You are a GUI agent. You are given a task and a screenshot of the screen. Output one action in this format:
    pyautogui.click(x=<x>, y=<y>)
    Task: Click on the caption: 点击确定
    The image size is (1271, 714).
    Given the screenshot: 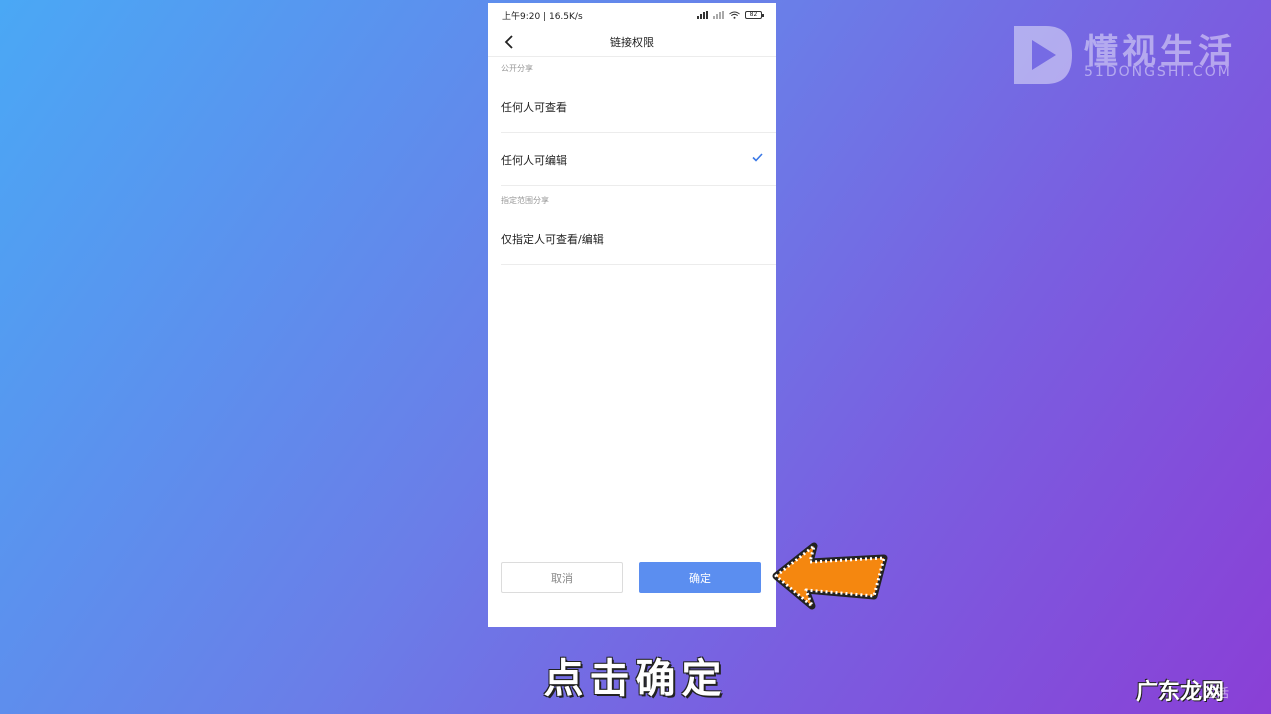 What is the action you would take?
    pyautogui.click(x=635, y=679)
    